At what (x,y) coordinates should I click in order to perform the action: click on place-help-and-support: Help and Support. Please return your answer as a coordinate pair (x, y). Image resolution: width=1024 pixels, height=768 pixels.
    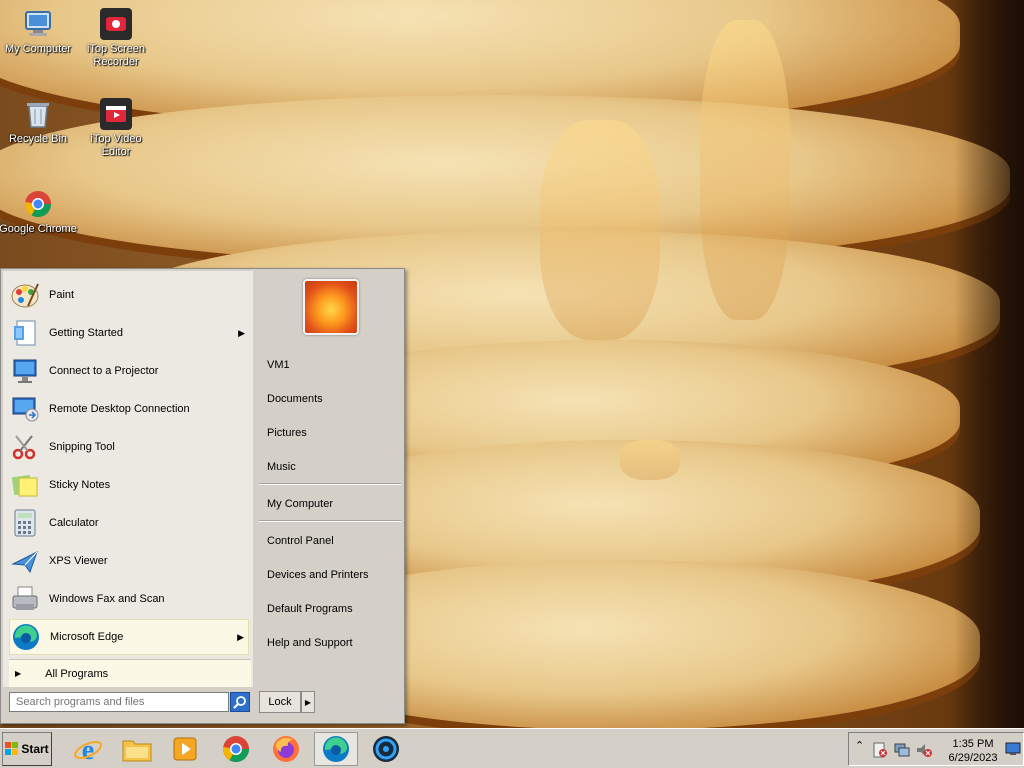
    Looking at the image, I should click on (310, 643).